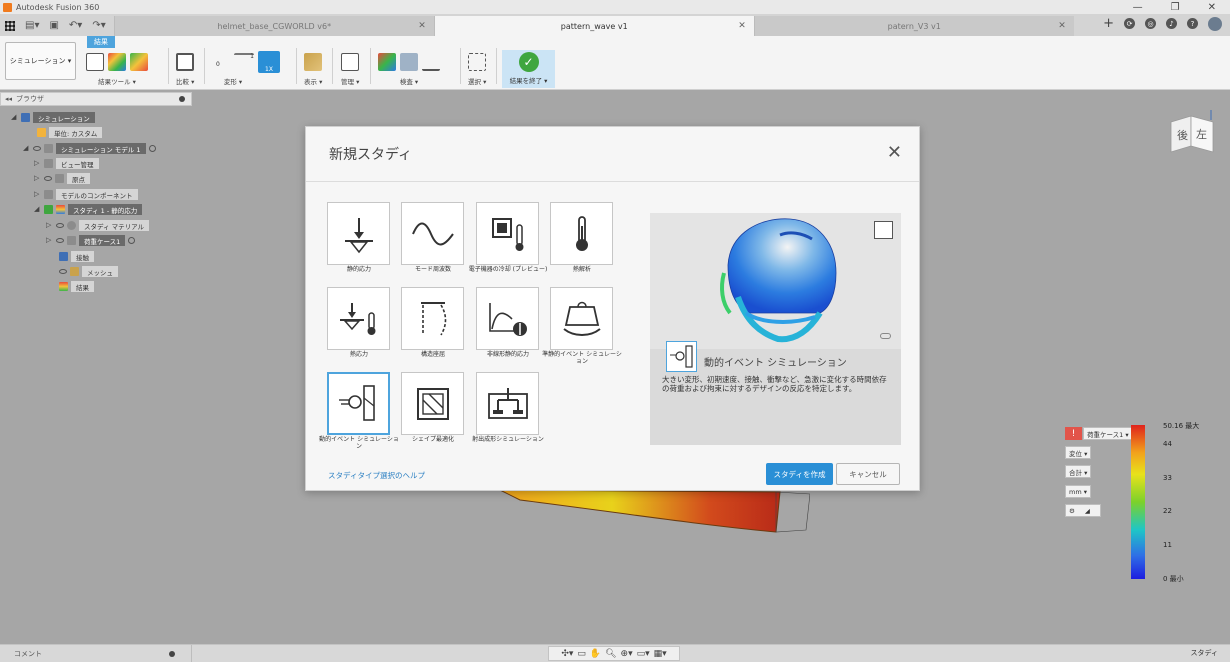 The image size is (1230, 662). Describe the element at coordinates (62, 178) in the screenshot. I see `tree-origin: ▷ 原点` at that location.